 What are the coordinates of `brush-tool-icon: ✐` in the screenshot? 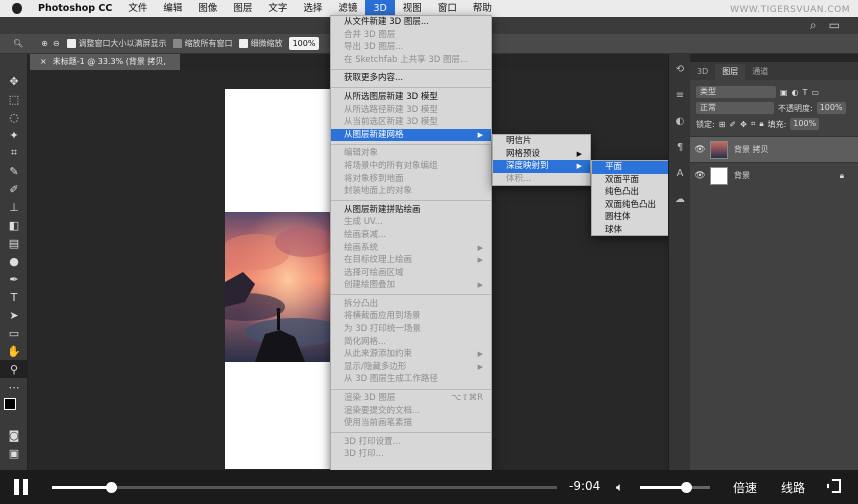 It's located at (14, 189).